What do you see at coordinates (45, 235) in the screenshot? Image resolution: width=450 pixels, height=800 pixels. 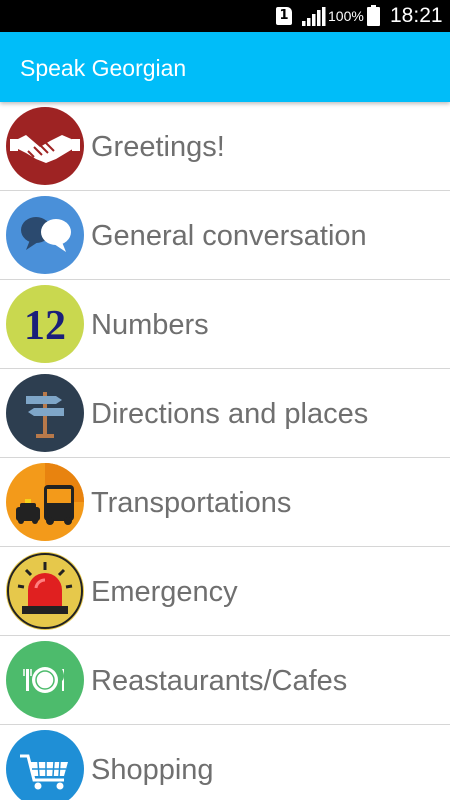 I see `speech-bubbles-icon` at bounding box center [45, 235].